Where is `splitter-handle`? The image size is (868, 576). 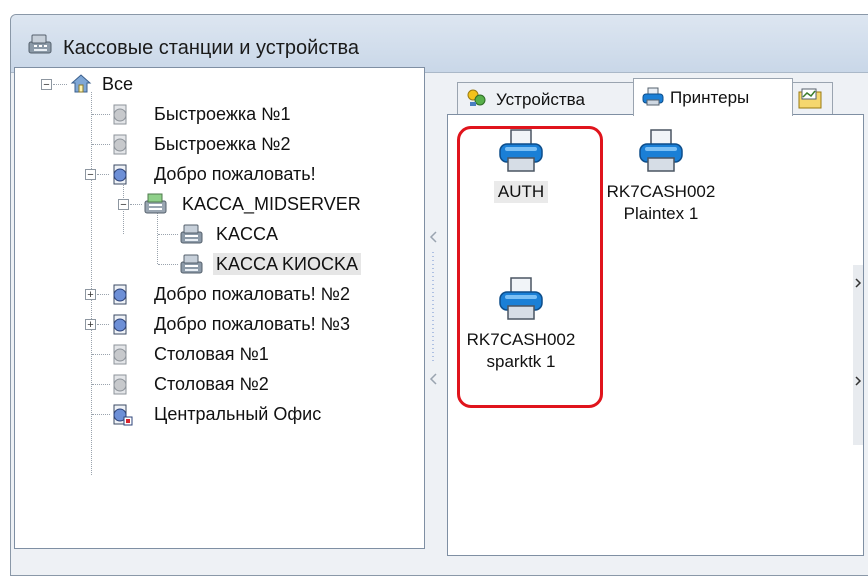
splitter-handle is located at coordinates (433, 308).